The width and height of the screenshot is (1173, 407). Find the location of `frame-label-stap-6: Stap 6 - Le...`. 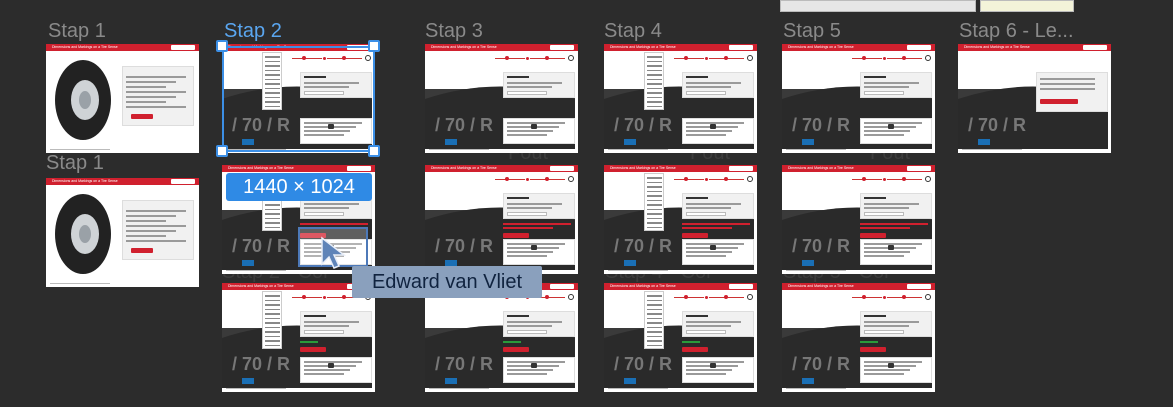

frame-label-stap-6: Stap 6 - Le... is located at coordinates (1016, 31).